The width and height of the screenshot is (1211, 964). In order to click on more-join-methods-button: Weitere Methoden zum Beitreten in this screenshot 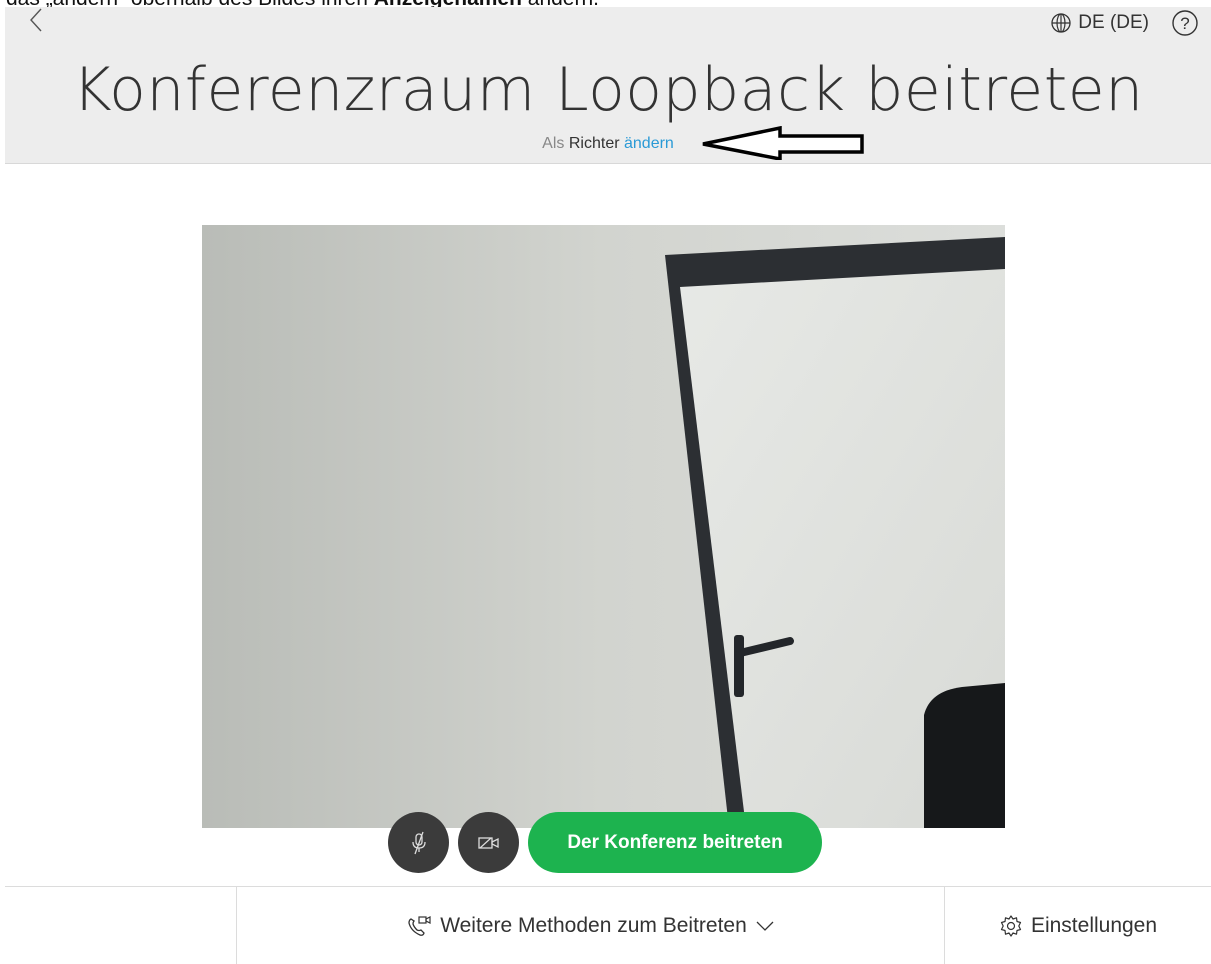, I will do `click(590, 925)`.